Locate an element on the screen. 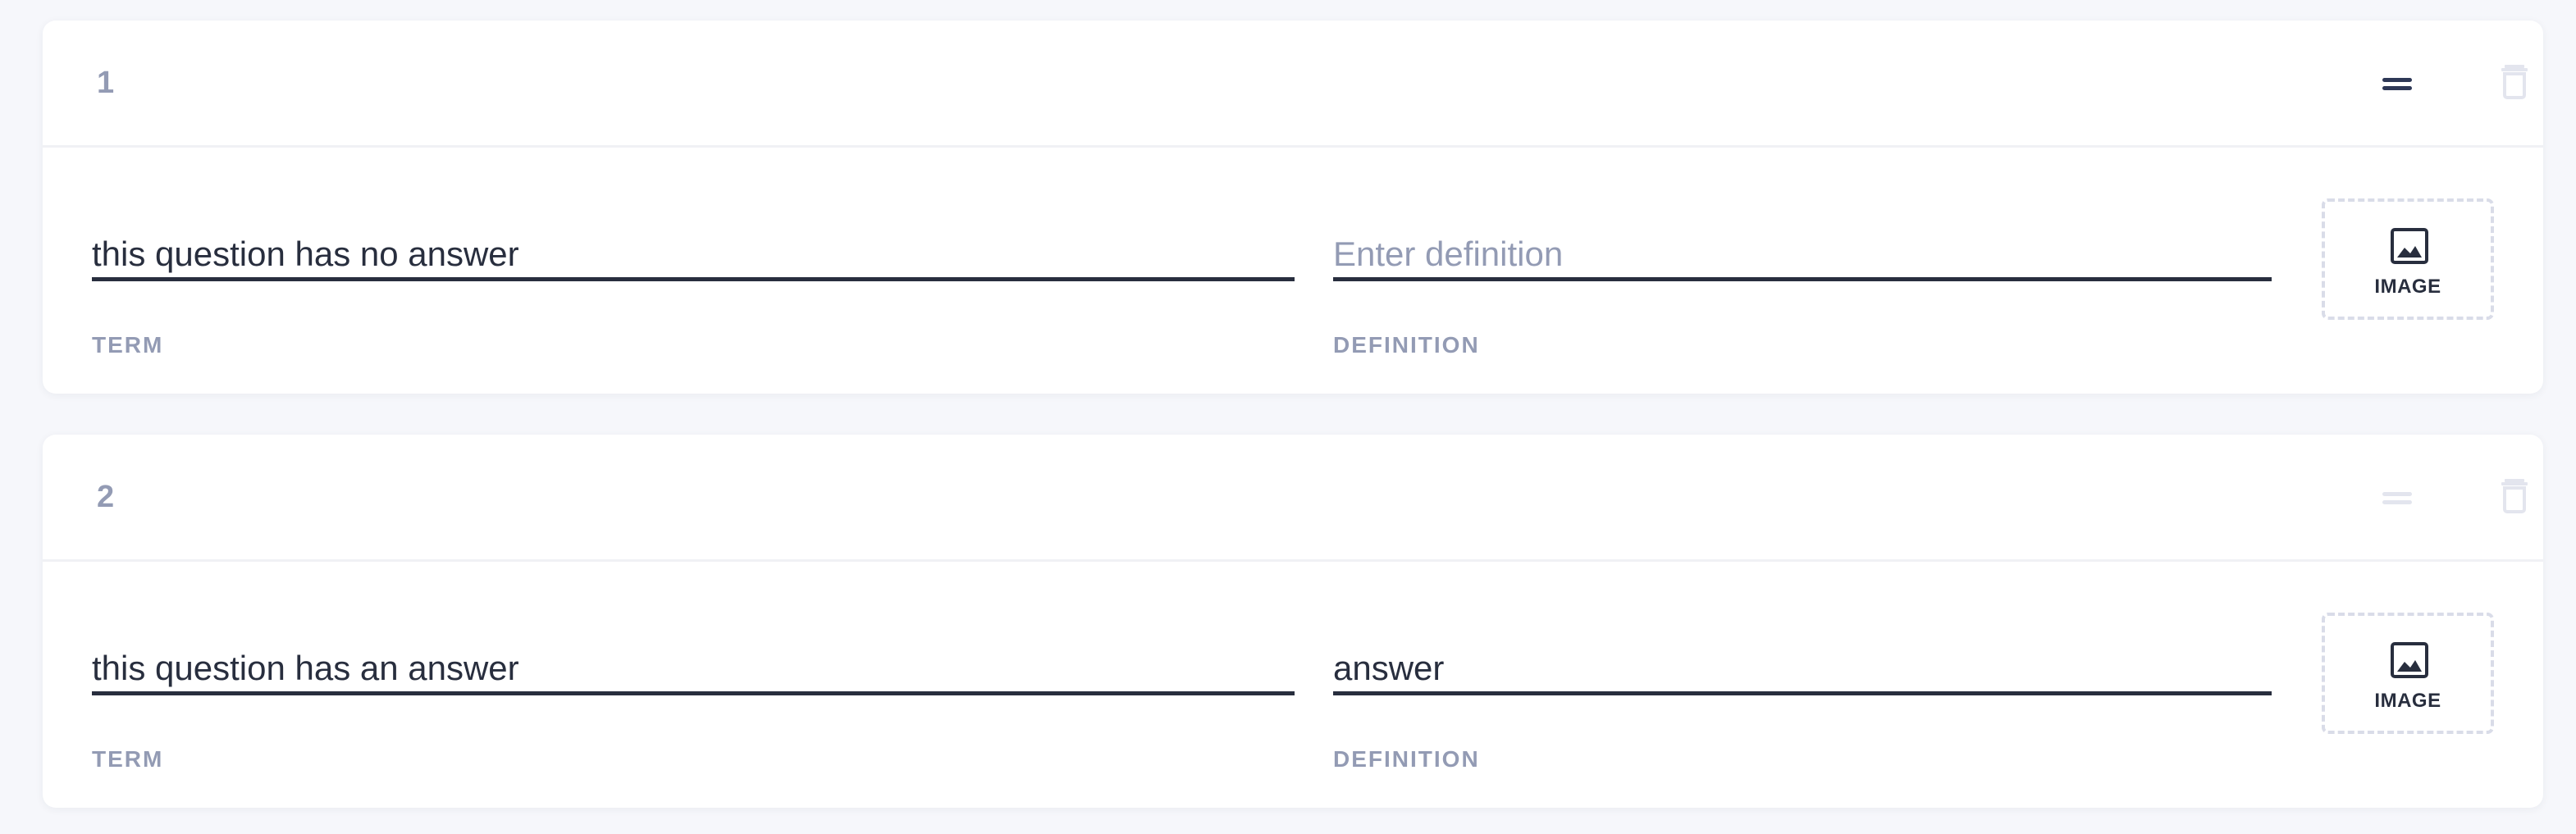 This screenshot has width=2576, height=834. card-header: 1 is located at coordinates (1293, 84).